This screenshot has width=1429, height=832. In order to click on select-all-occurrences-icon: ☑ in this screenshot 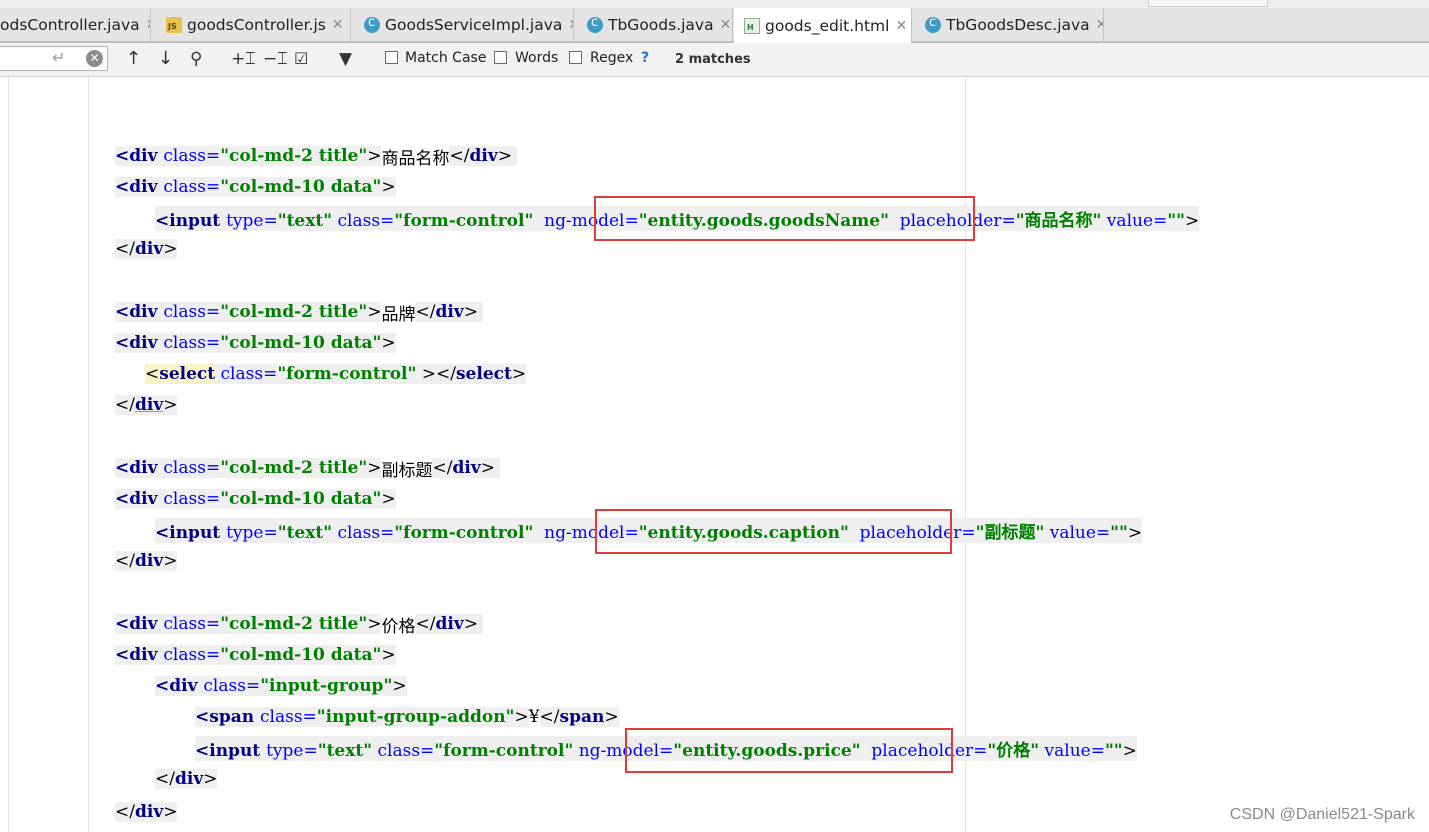, I will do `click(301, 59)`.